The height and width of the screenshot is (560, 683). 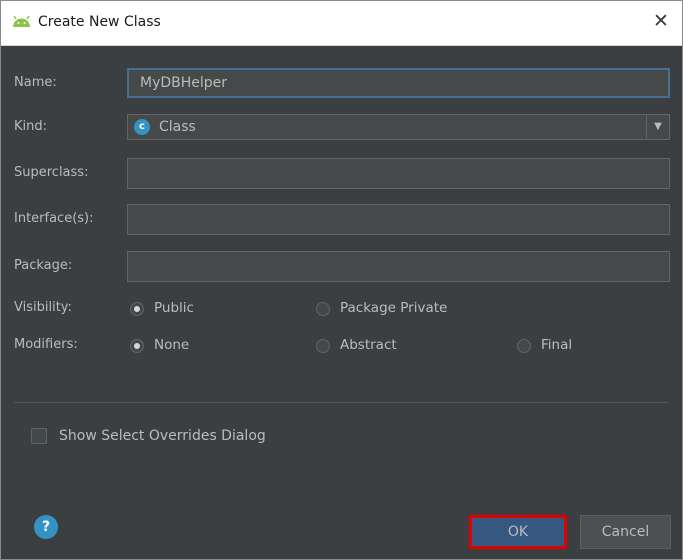 I want to click on cancel-button: Cancel, so click(x=625, y=532).